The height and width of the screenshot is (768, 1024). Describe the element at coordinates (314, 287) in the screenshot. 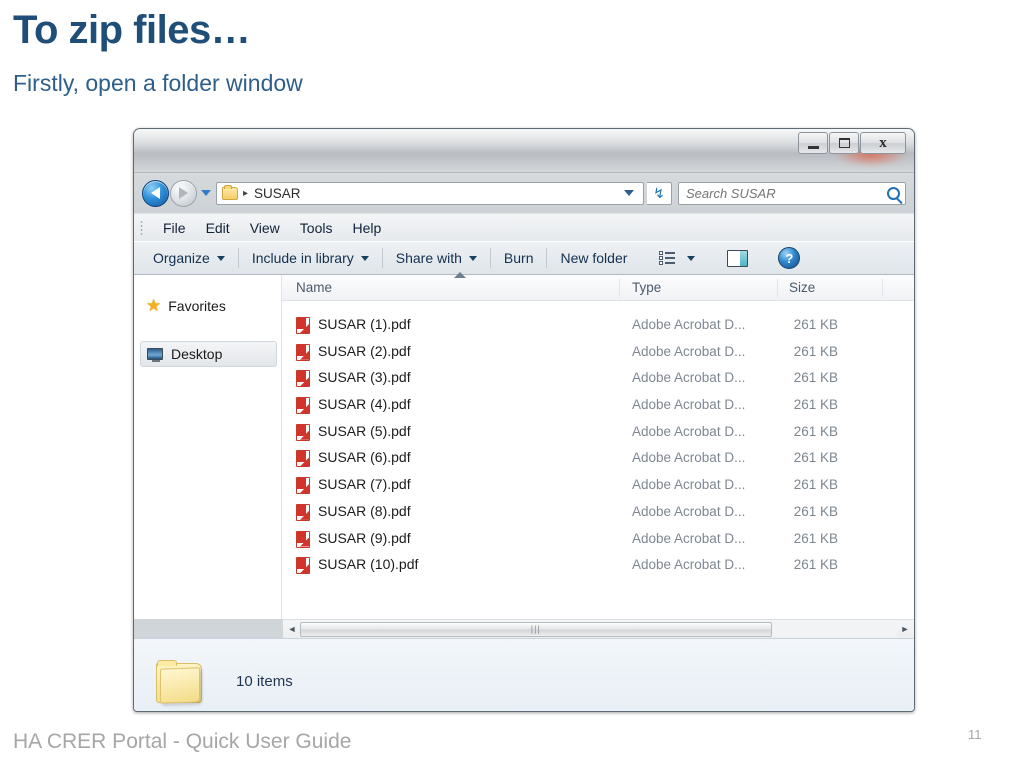

I see `column-header-name: Name` at that location.